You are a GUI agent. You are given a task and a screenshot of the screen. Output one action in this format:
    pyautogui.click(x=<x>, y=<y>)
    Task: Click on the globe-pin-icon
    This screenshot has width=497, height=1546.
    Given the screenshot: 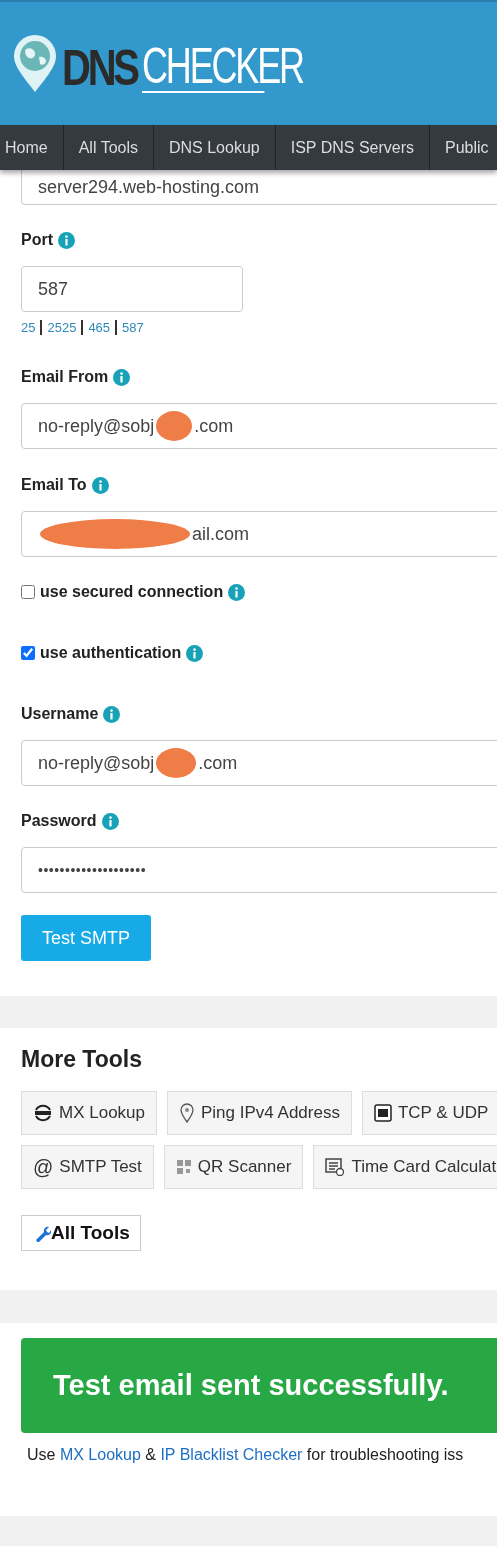 What is the action you would take?
    pyautogui.click(x=35, y=63)
    